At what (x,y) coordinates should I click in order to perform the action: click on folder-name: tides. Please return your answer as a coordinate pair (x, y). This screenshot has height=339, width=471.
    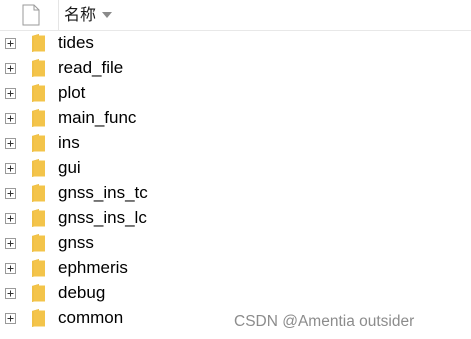
    Looking at the image, I should click on (76, 43).